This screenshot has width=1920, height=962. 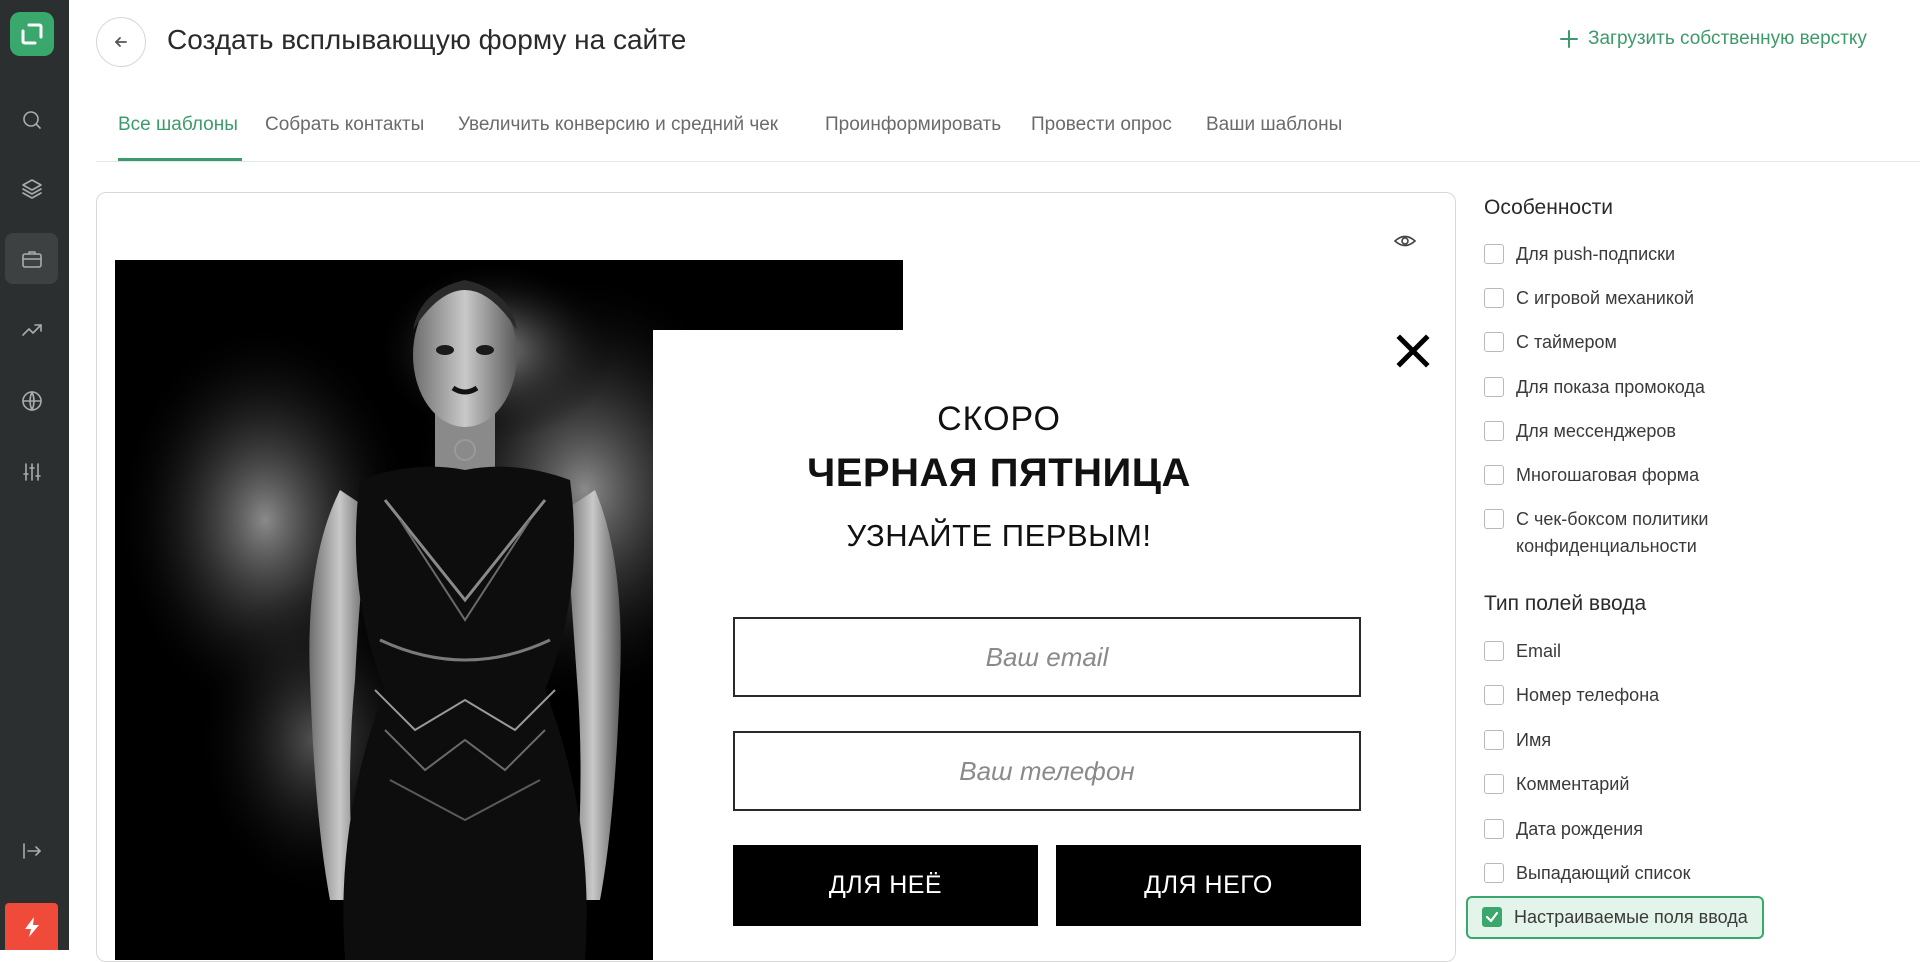 What do you see at coordinates (1274, 125) in the screenshot?
I see `tab-your-templates: Ваши шаблоны` at bounding box center [1274, 125].